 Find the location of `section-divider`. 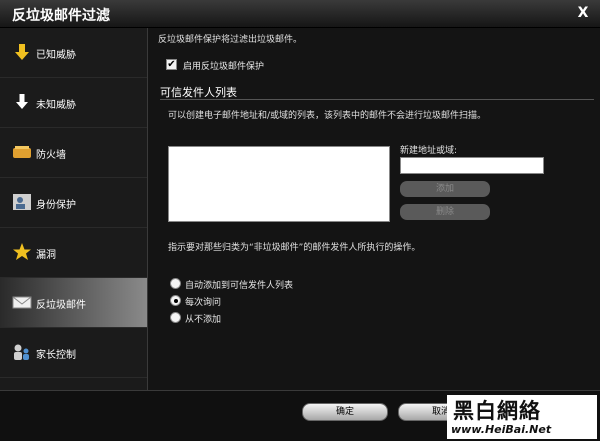

section-divider is located at coordinates (377, 99).